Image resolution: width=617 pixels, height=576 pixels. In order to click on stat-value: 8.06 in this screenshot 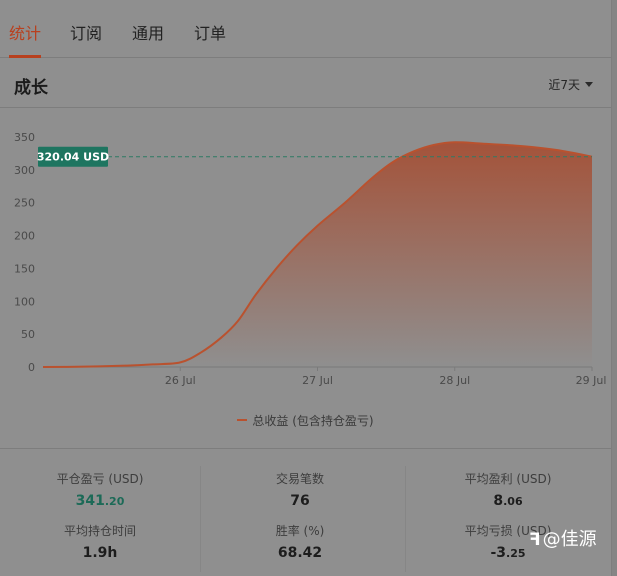, I will do `click(508, 501)`.